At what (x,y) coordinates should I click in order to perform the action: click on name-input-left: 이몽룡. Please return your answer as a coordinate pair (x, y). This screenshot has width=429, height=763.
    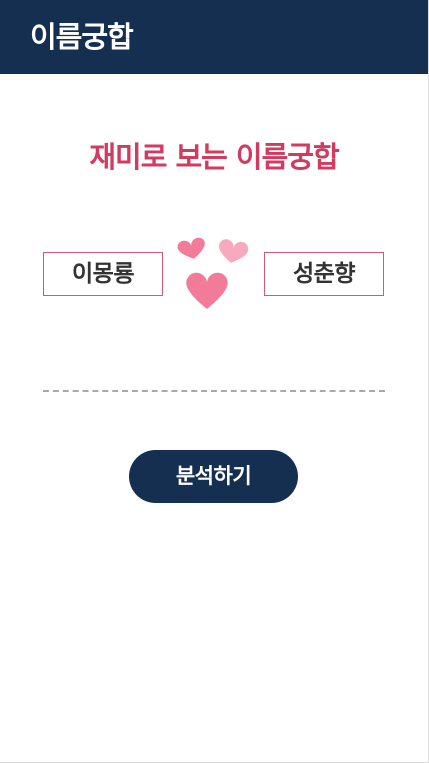
    Looking at the image, I should click on (103, 274).